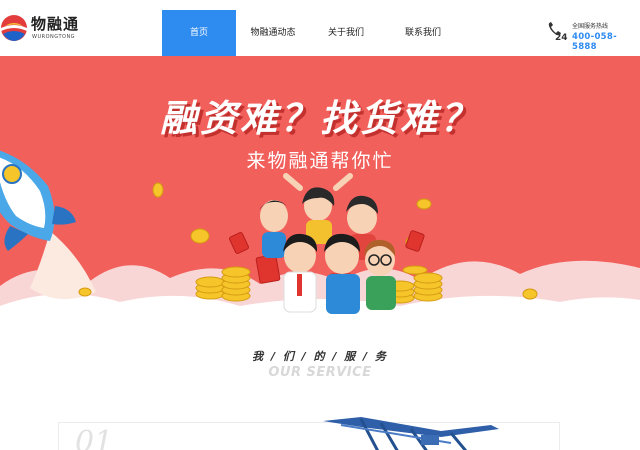  Describe the element at coordinates (320, 161) in the screenshot. I see `banner-subline: 来物融通帮你忙` at that location.